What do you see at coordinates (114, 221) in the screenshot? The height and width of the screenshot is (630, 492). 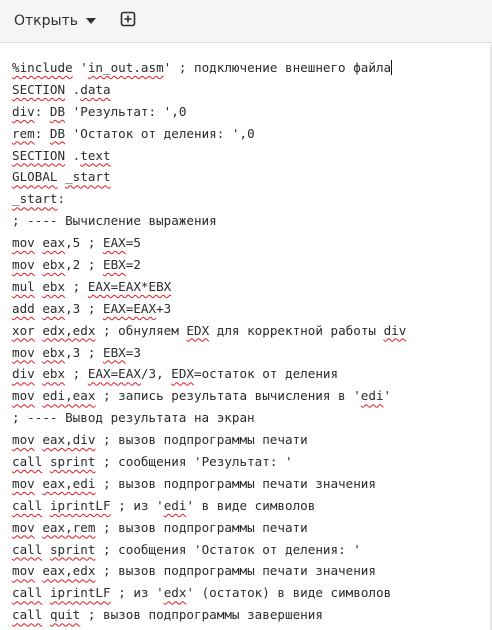 I see `code-text: ; ---- Вычисление выражения` at bounding box center [114, 221].